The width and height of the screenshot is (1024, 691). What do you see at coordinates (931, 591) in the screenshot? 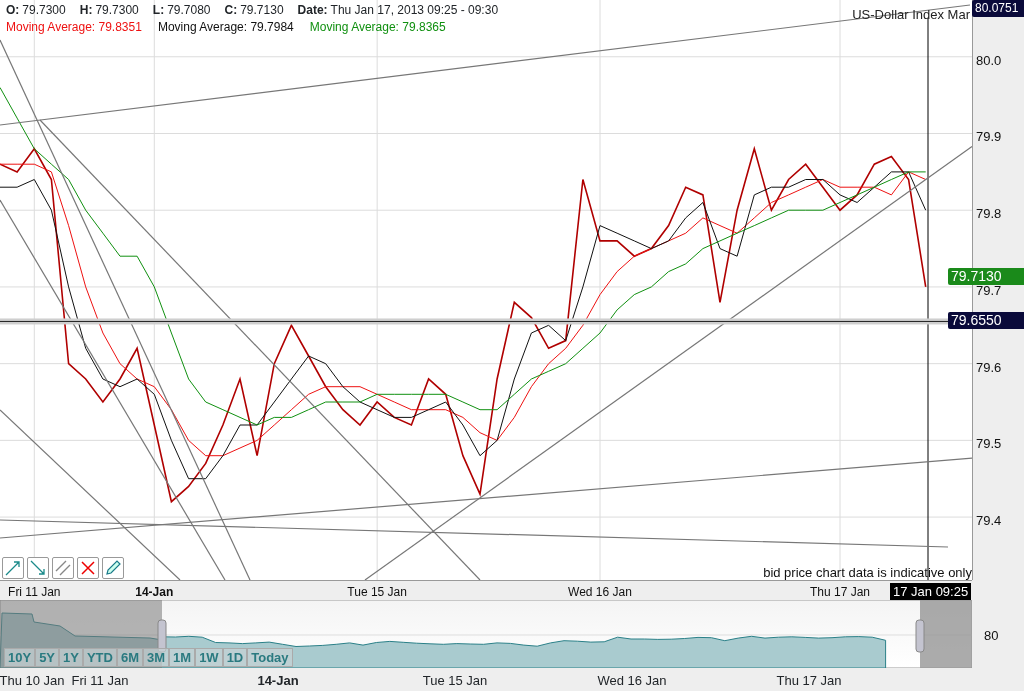
I see `cursor-date-label: 17 Jan 09:25` at bounding box center [931, 591].